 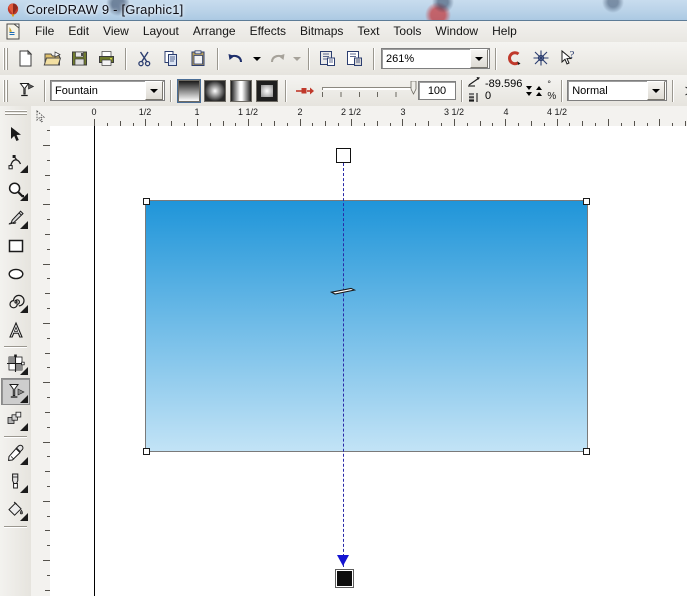 I want to click on snowflake-freeze-icon, so click(x=682, y=91).